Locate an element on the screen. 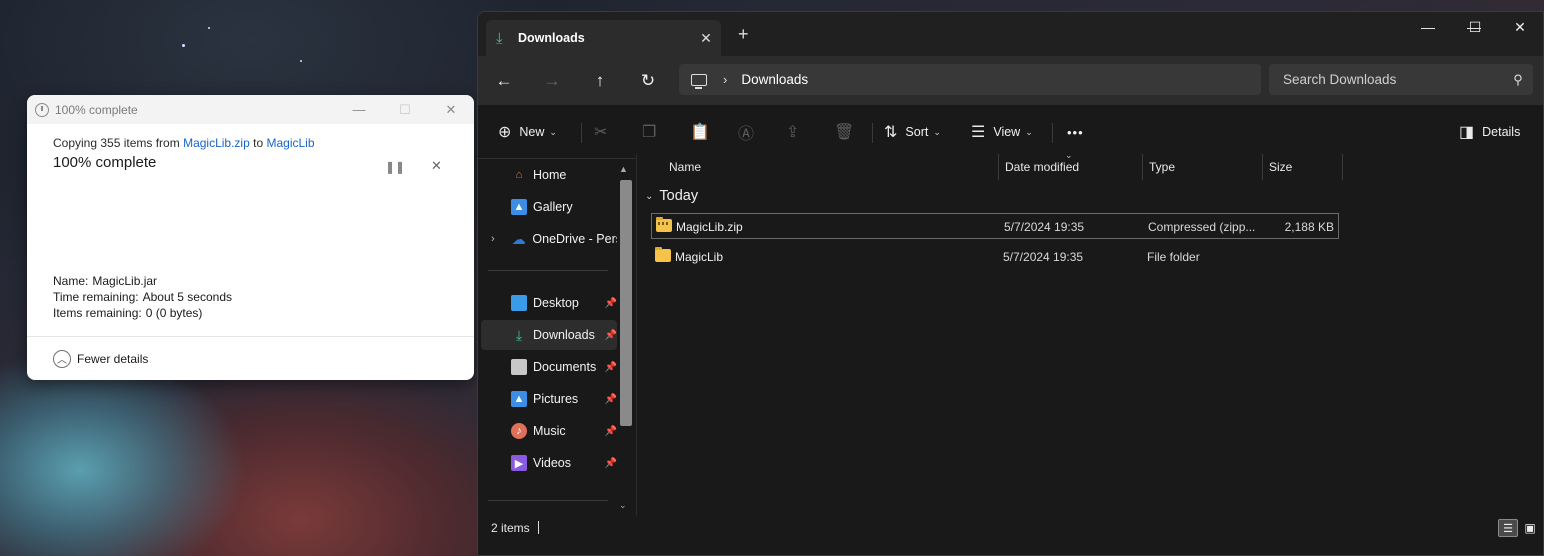  sidebar-item-onedrive: › ☁ OneDrive - Perso is located at coordinates (549, 239).